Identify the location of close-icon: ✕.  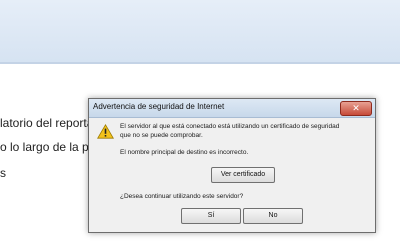
(356, 108).